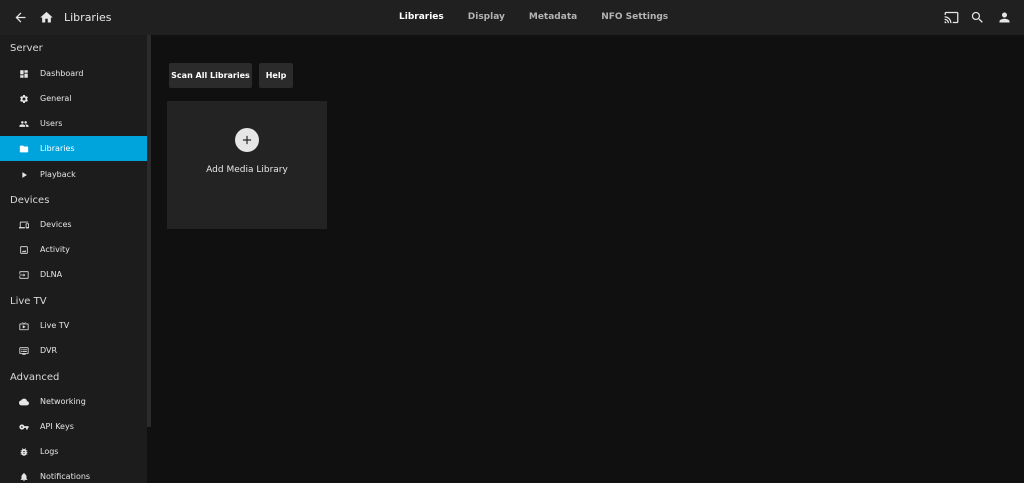  What do you see at coordinates (553, 17) in the screenshot?
I see `tab-metadata: Metadata` at bounding box center [553, 17].